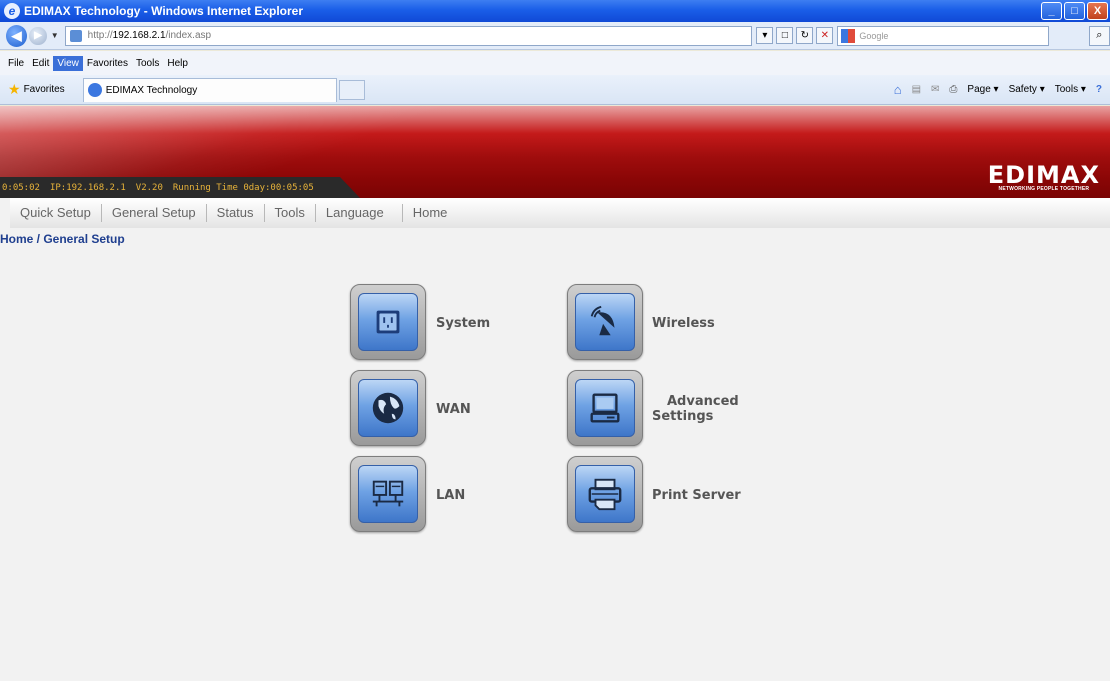 The width and height of the screenshot is (1110, 681). I want to click on status-clock: 0:05:02, so click(21, 187).